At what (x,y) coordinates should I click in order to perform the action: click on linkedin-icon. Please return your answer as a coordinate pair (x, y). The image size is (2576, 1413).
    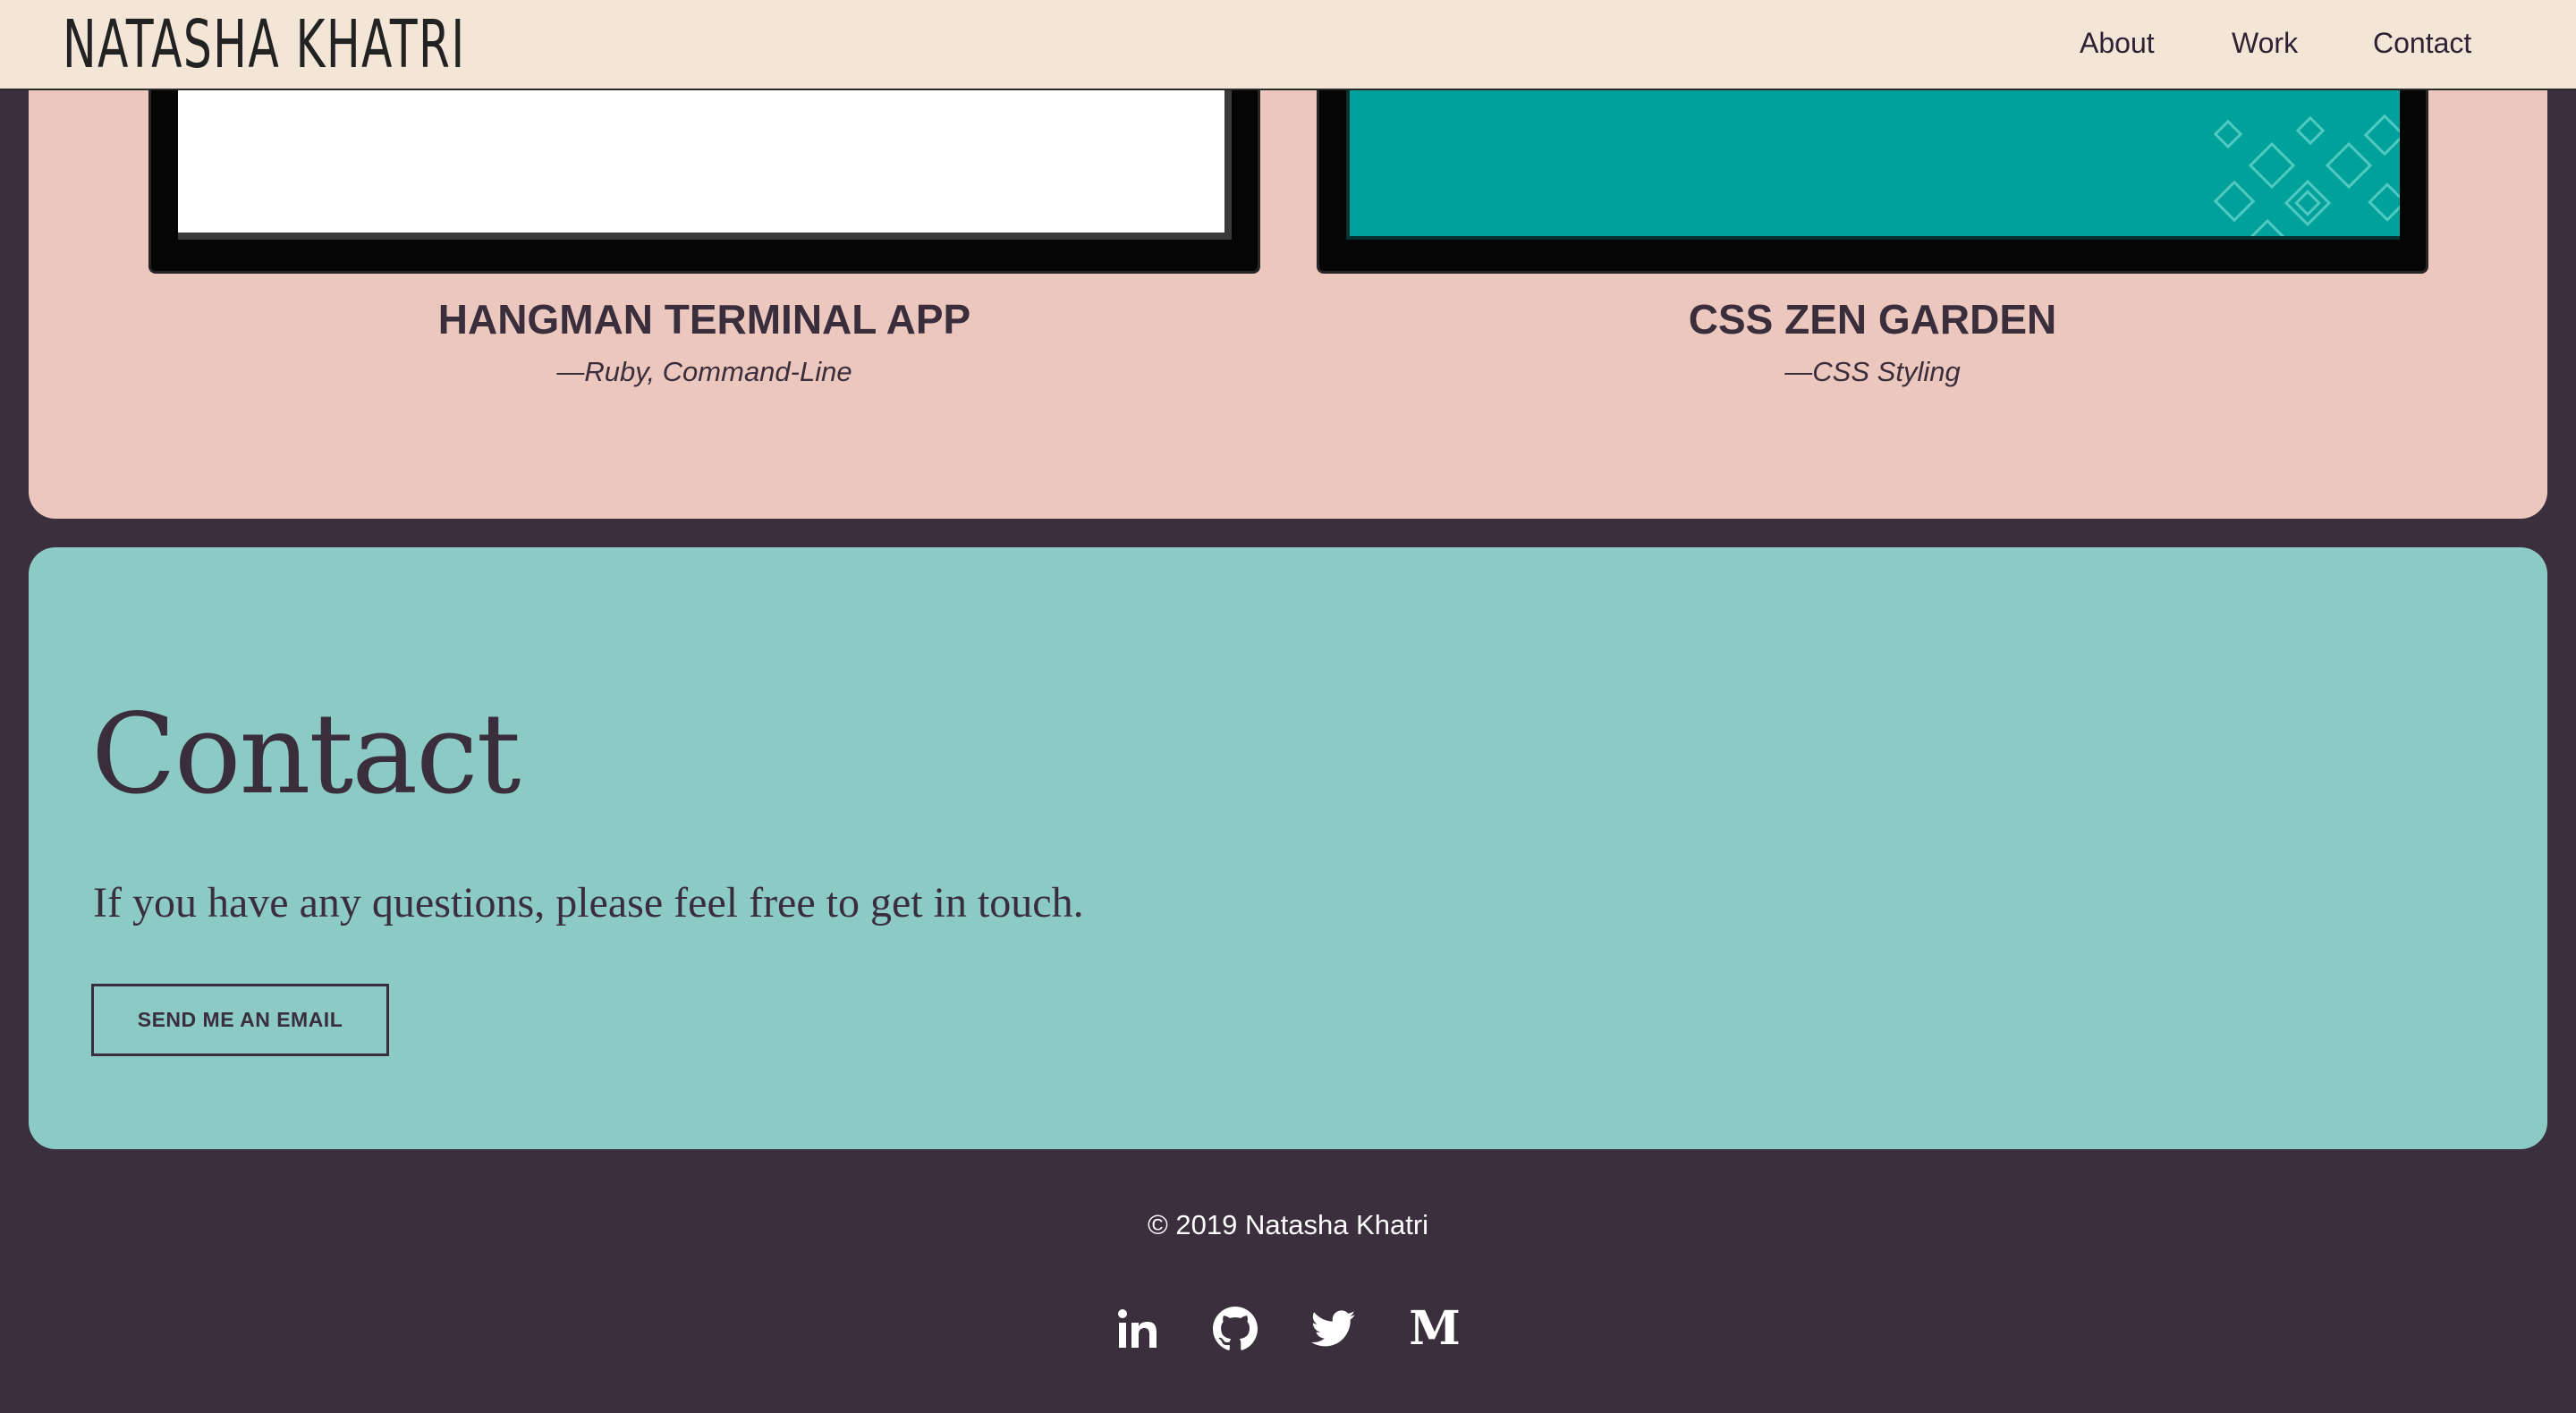
    Looking at the image, I should click on (1138, 1329).